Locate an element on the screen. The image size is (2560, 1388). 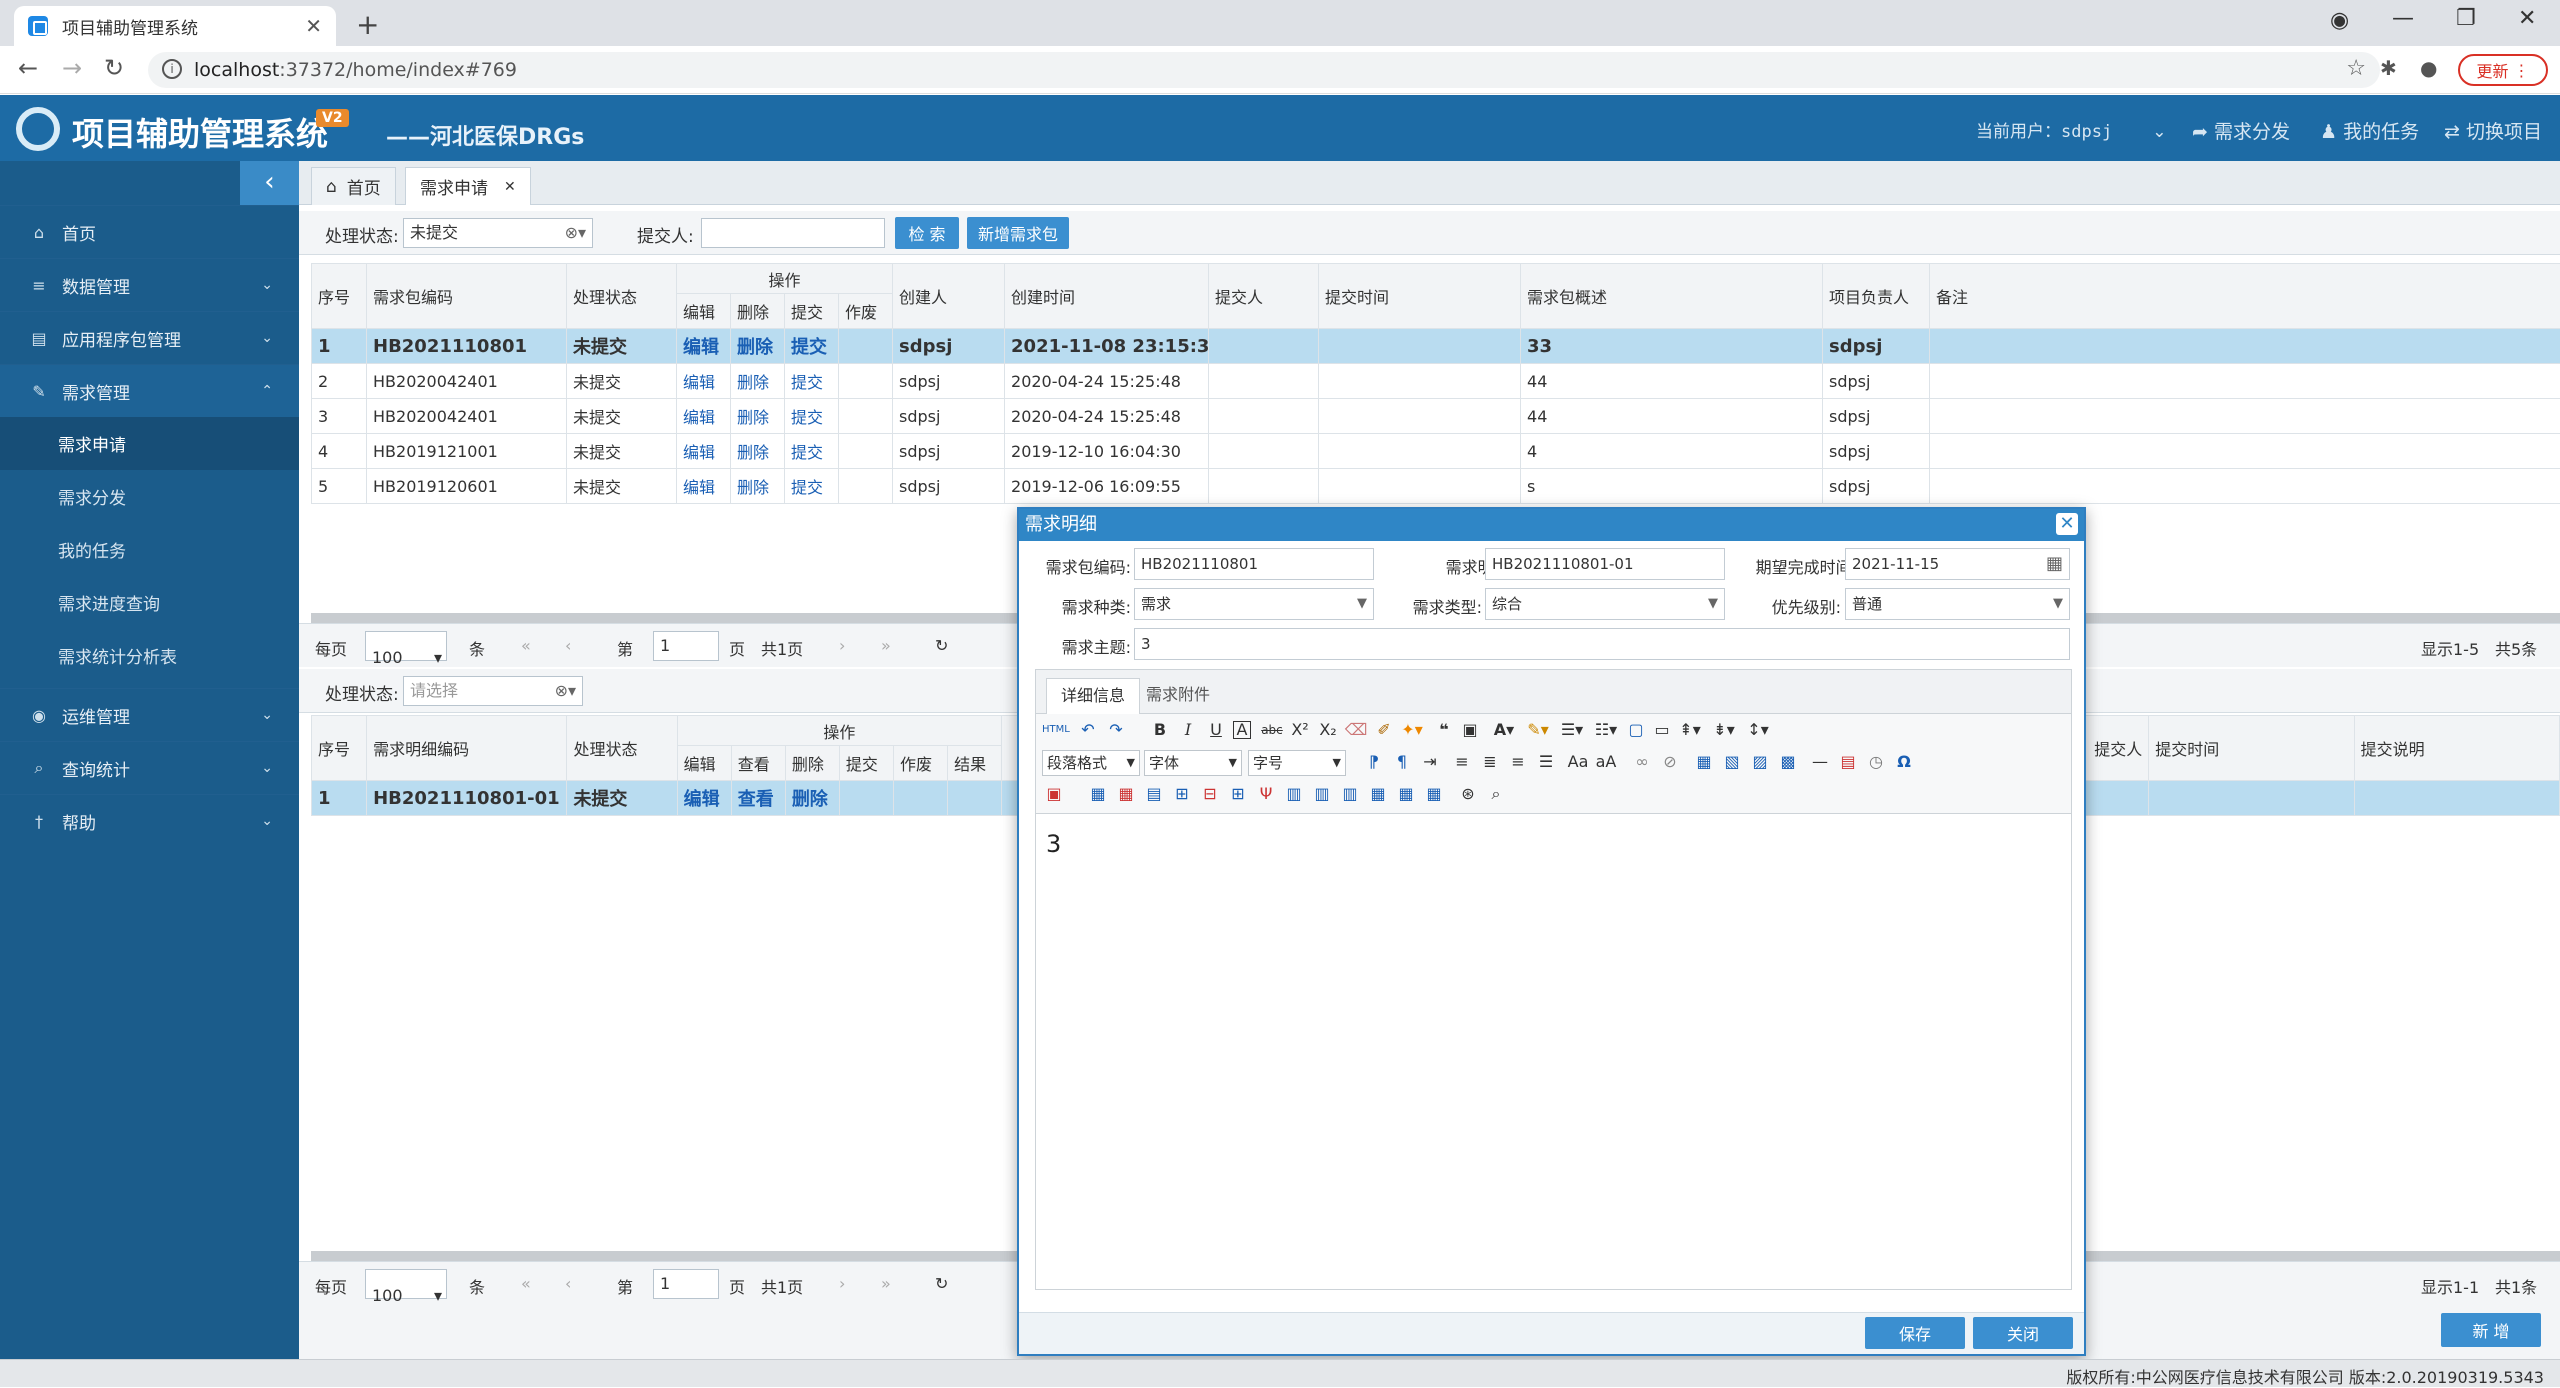
rtl-icon: ¶ is located at coordinates (1402, 762).